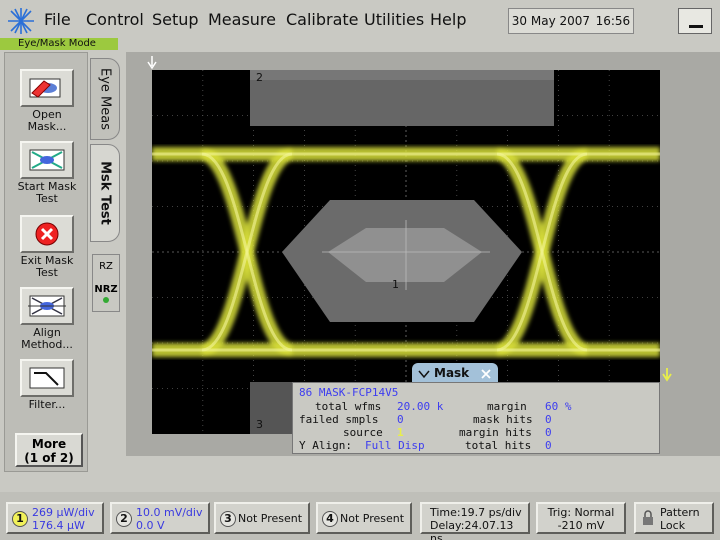  I want to click on region-label-2: 2, so click(259, 77).